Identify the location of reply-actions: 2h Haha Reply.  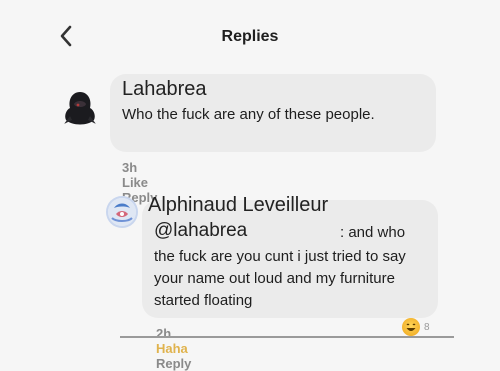
(182, 348).